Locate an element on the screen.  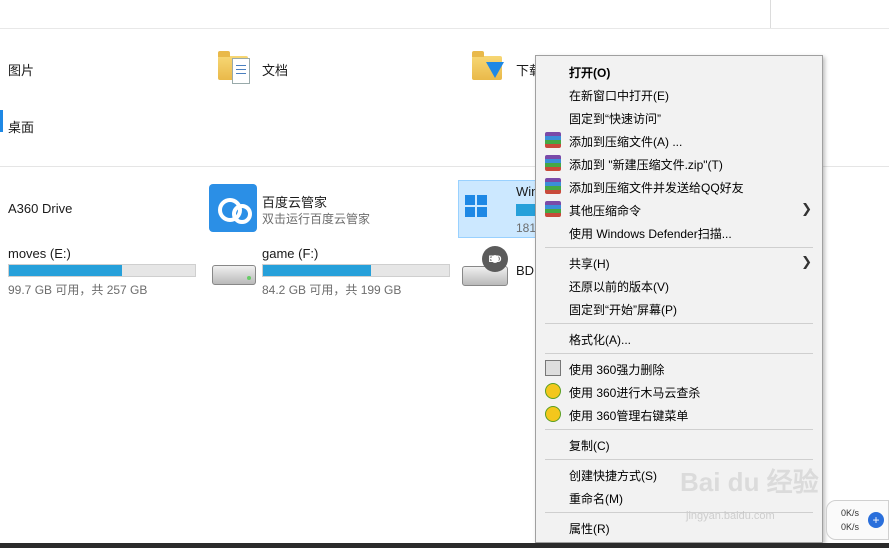
menu-item-properties: 属性(R) is located at coordinates (679, 527).